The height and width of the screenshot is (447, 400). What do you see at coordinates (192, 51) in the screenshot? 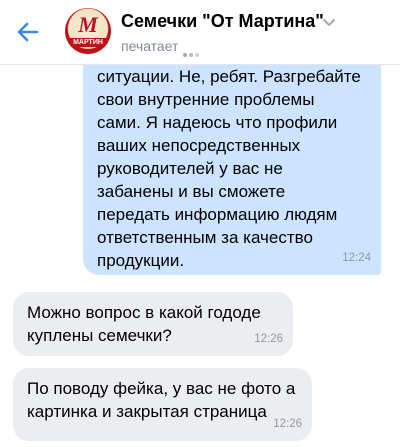
I see `typing-dots-icon` at bounding box center [192, 51].